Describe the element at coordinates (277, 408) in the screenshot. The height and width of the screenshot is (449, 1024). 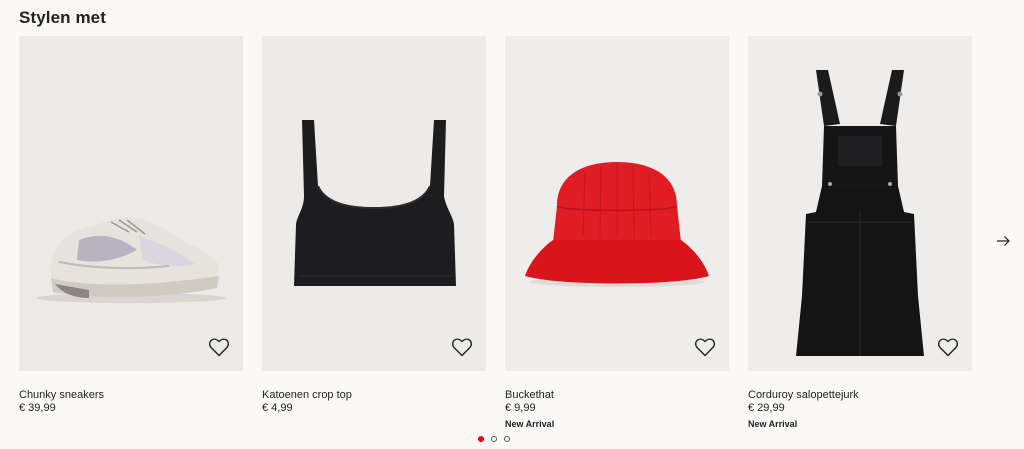
I see `product-price: € 4,99` at that location.